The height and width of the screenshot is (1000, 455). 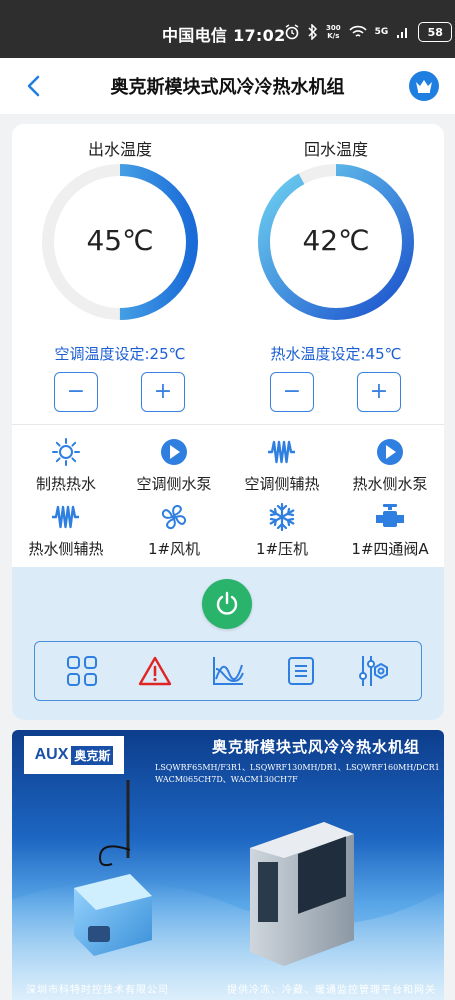 I want to click on crown-icon, so click(x=424, y=86).